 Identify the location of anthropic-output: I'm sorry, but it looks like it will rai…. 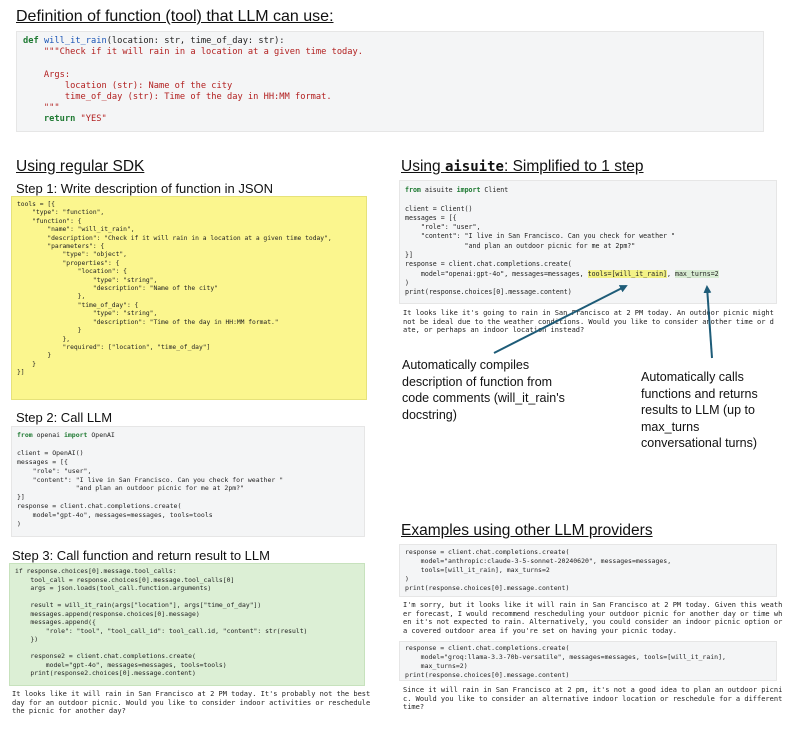
(593, 618).